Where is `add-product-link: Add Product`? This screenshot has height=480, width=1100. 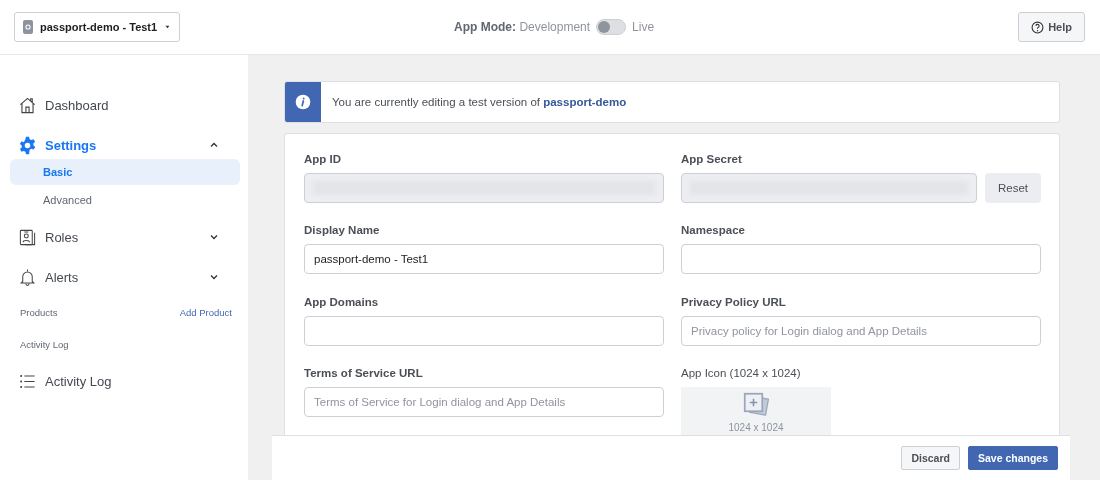
add-product-link: Add Product is located at coordinates (205, 312).